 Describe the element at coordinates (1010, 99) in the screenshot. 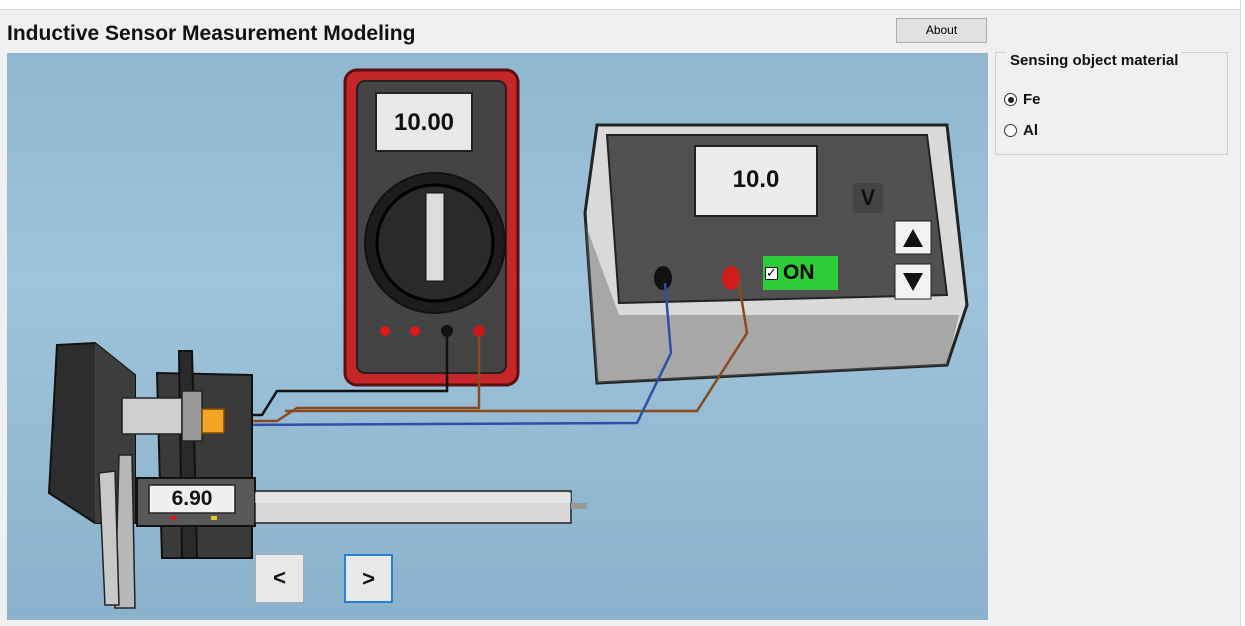

I see `radio-button-fe` at that location.